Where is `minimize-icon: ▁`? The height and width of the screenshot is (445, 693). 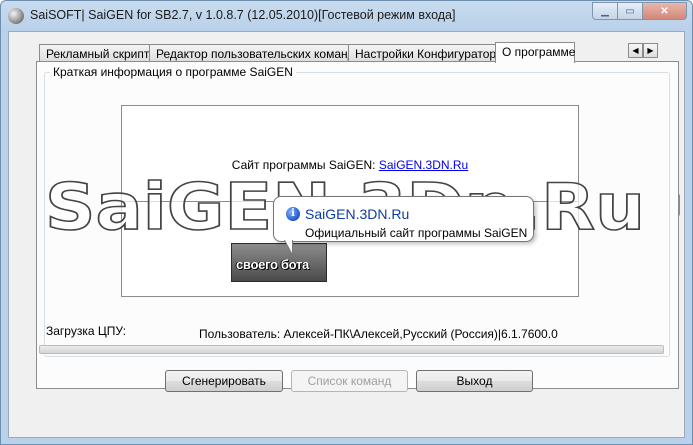 minimize-icon: ▁ is located at coordinates (605, 11).